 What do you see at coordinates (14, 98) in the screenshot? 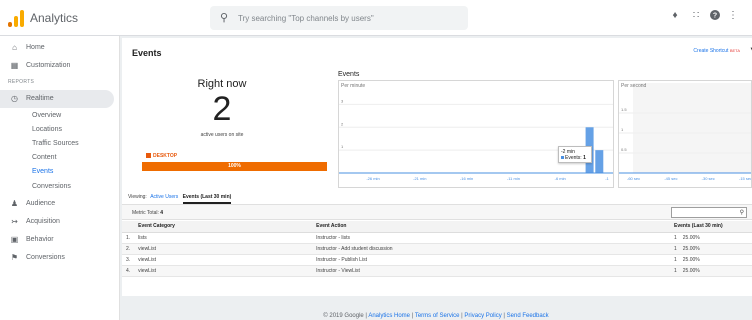
I see `clock-icon: ◷` at bounding box center [14, 98].